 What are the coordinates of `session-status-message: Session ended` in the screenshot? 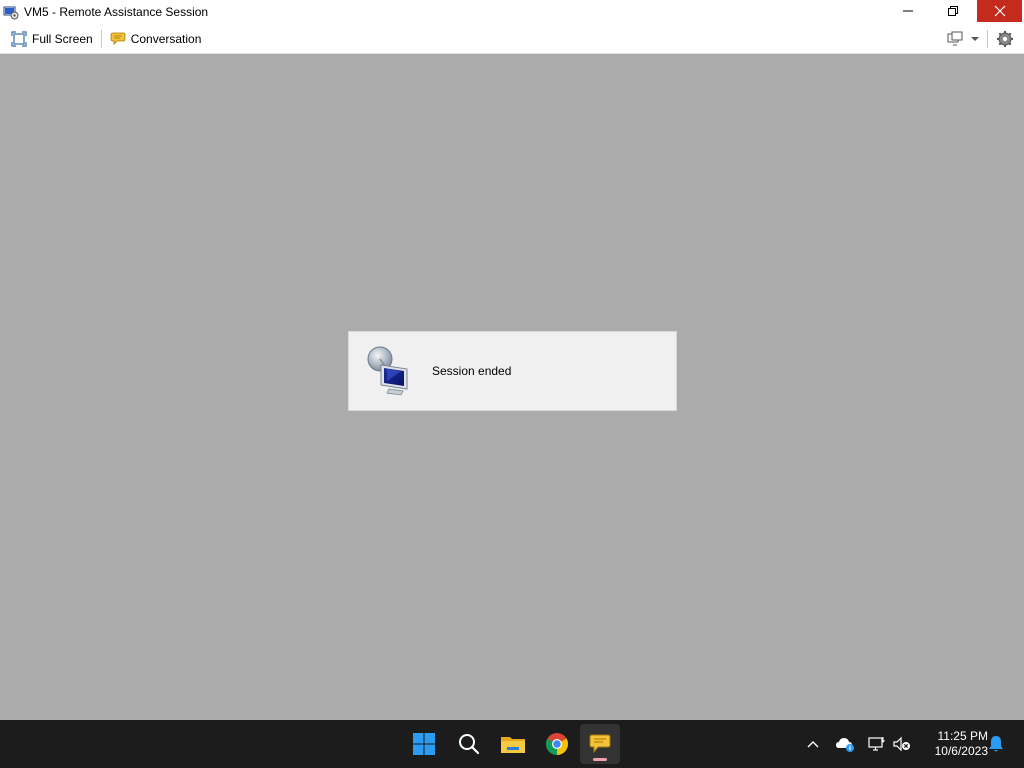 It's located at (472, 371).